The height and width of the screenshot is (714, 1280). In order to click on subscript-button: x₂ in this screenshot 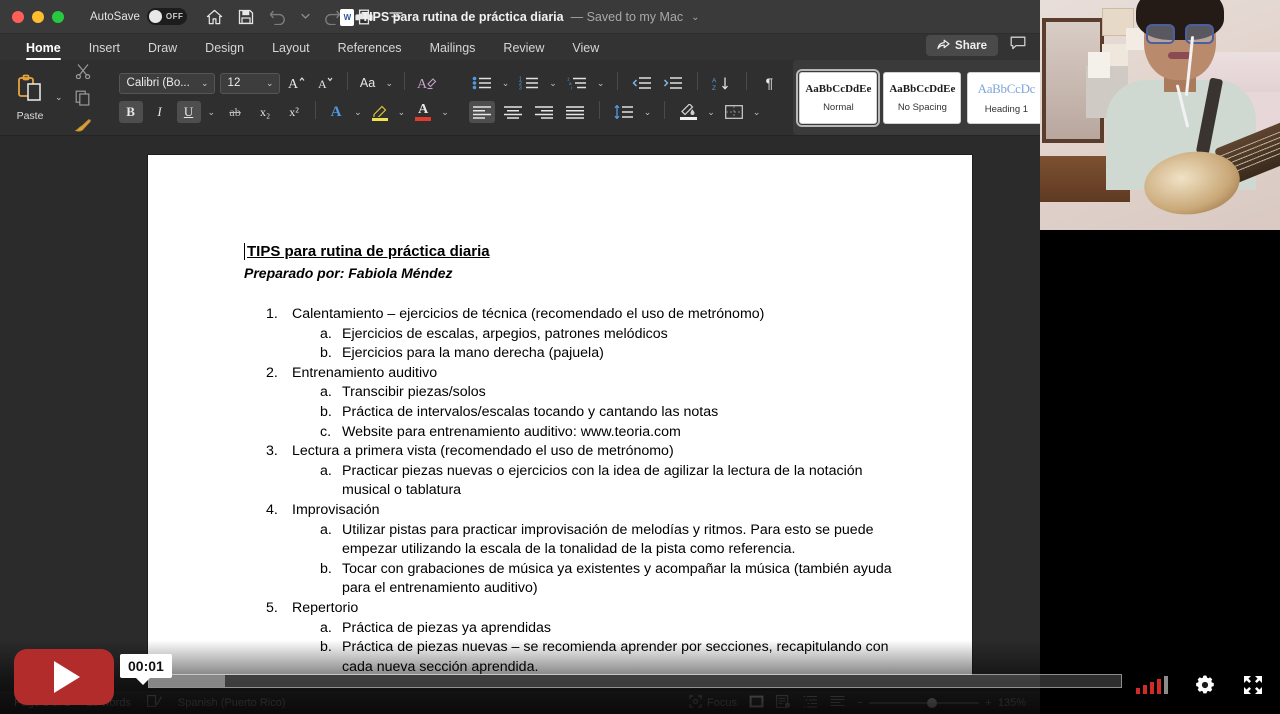, I will do `click(265, 112)`.